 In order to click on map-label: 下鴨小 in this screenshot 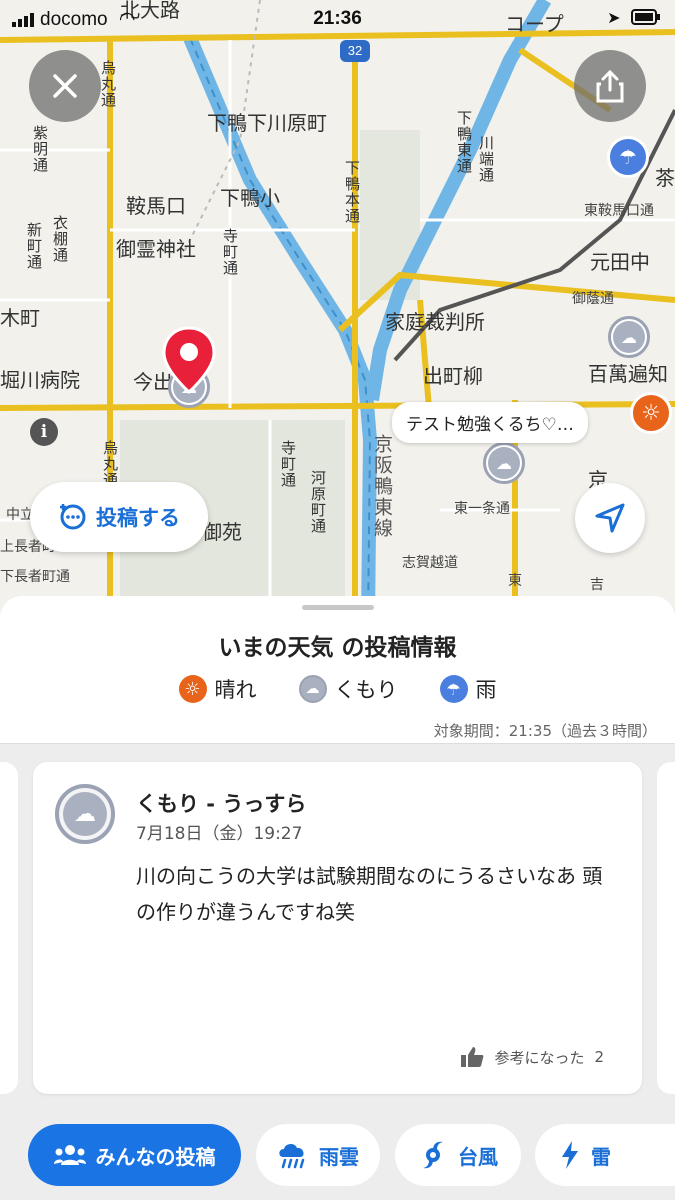, I will do `click(250, 198)`.